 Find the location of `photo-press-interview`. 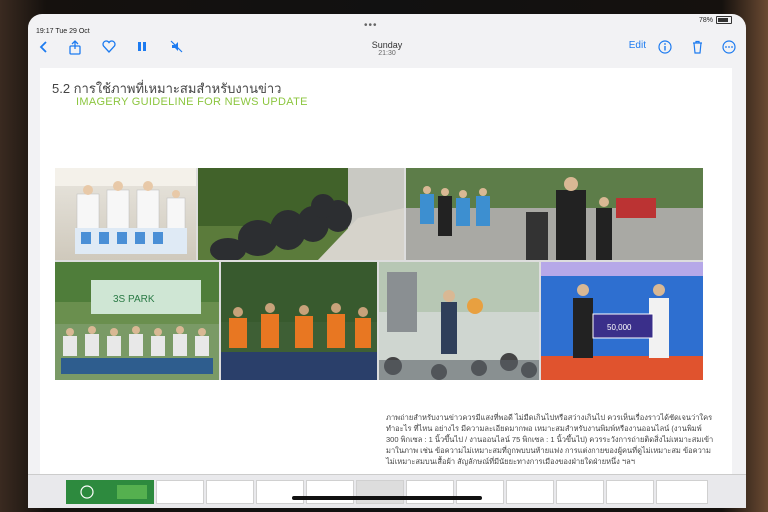

photo-press-interview is located at coordinates (459, 321).